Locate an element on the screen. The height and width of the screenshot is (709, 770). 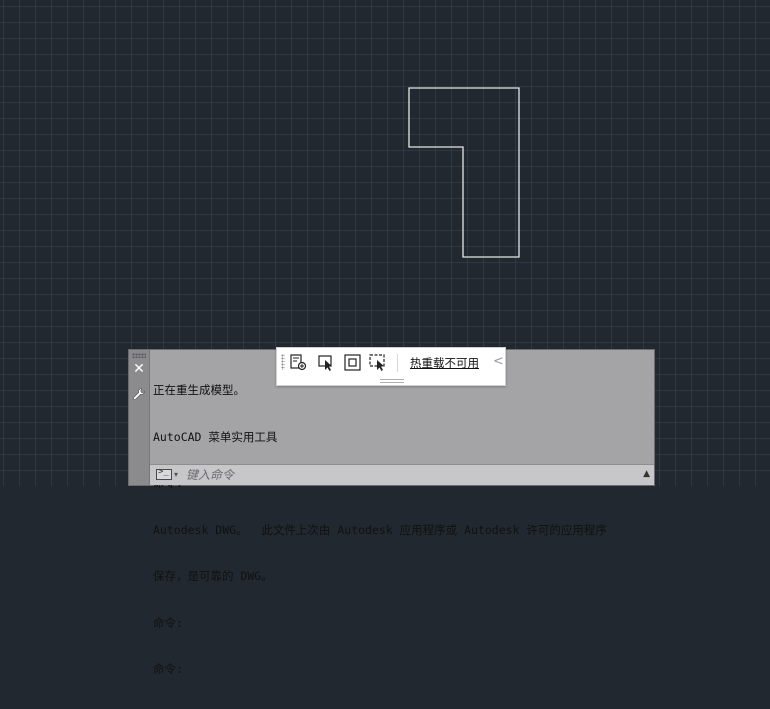
command-line-sidebar: ✕ is located at coordinates (139, 417).